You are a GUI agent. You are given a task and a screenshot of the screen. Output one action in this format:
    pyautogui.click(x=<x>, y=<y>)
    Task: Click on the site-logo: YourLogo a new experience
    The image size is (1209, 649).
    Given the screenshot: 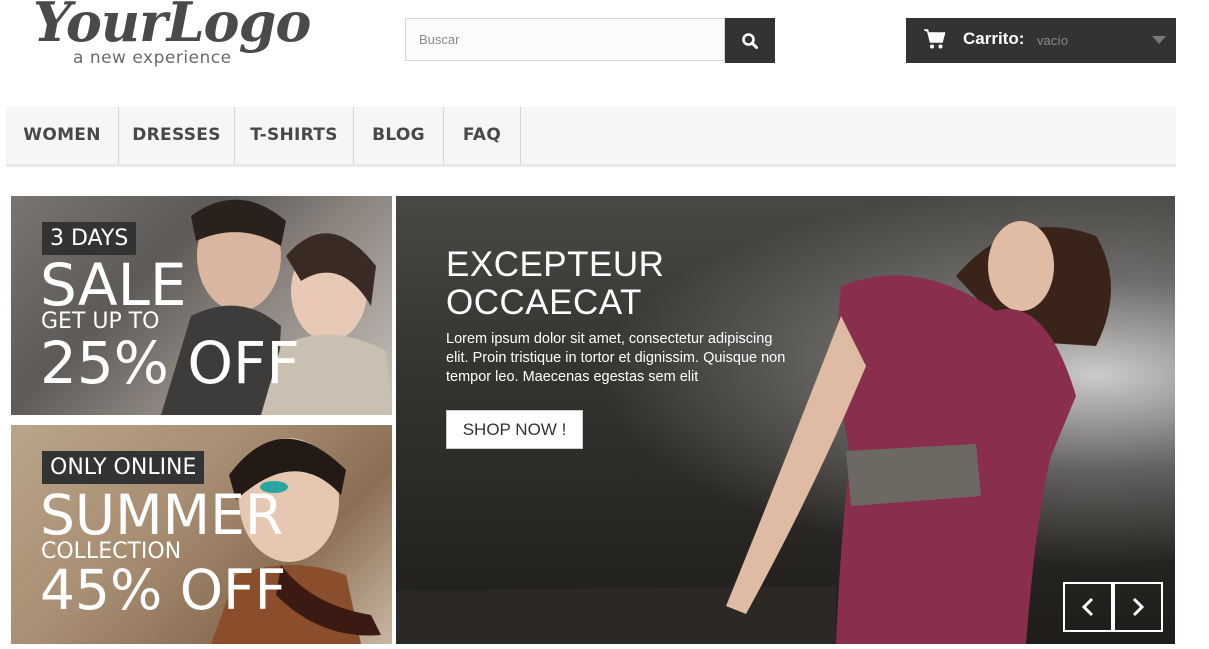 What is the action you would take?
    pyautogui.click(x=178, y=36)
    